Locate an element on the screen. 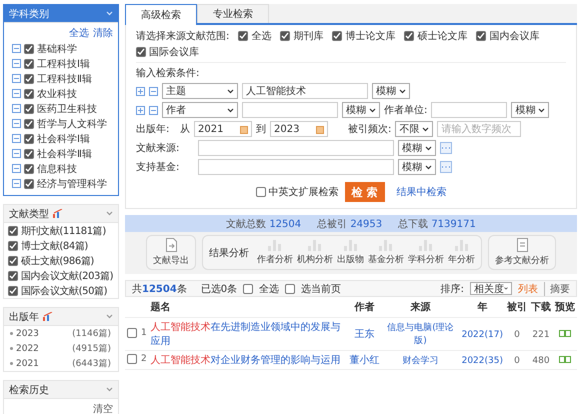 This screenshot has height=414, width=580. clear-link: 清除 is located at coordinates (103, 33).